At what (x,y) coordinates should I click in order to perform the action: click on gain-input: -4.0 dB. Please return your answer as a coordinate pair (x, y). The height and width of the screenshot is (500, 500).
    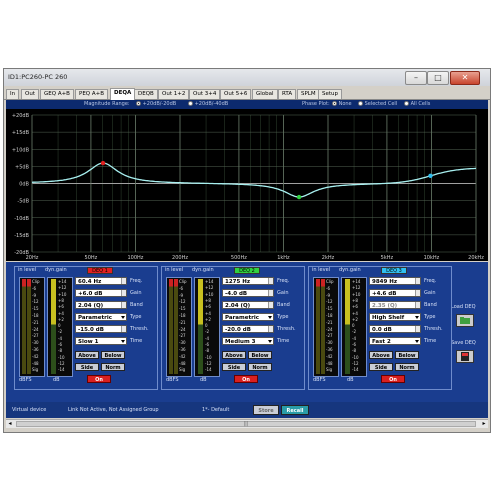
    Looking at the image, I should click on (248, 293).